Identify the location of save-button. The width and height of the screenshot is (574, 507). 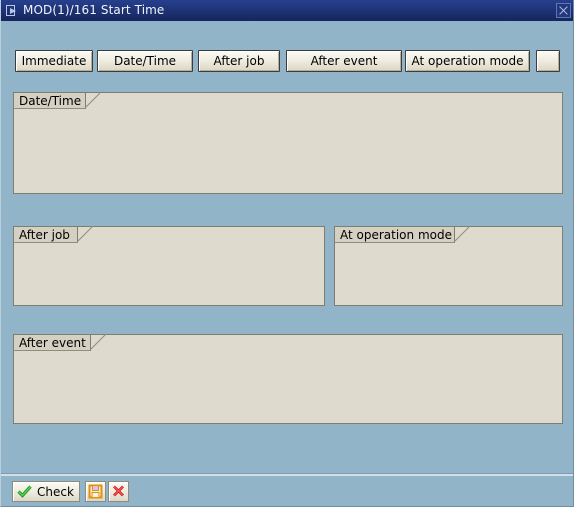
(95, 491).